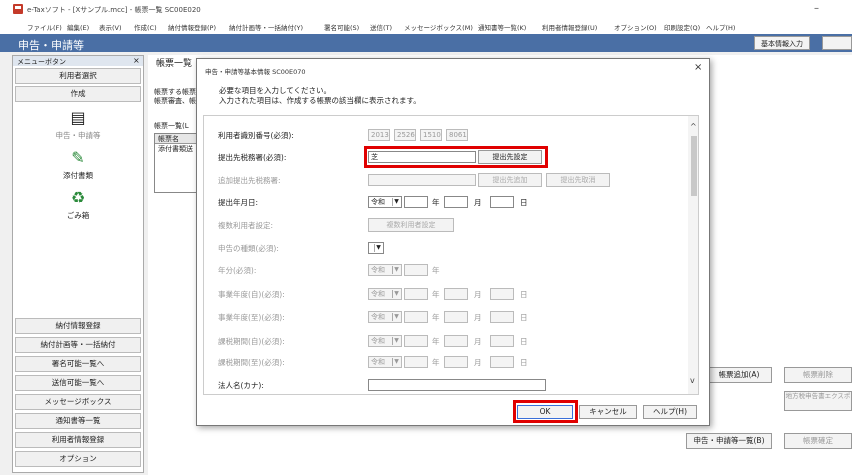 This screenshot has width=852, height=475. What do you see at coordinates (524, 341) in the screenshot?
I see `taxable-from-day-unit: 日` at bounding box center [524, 341].